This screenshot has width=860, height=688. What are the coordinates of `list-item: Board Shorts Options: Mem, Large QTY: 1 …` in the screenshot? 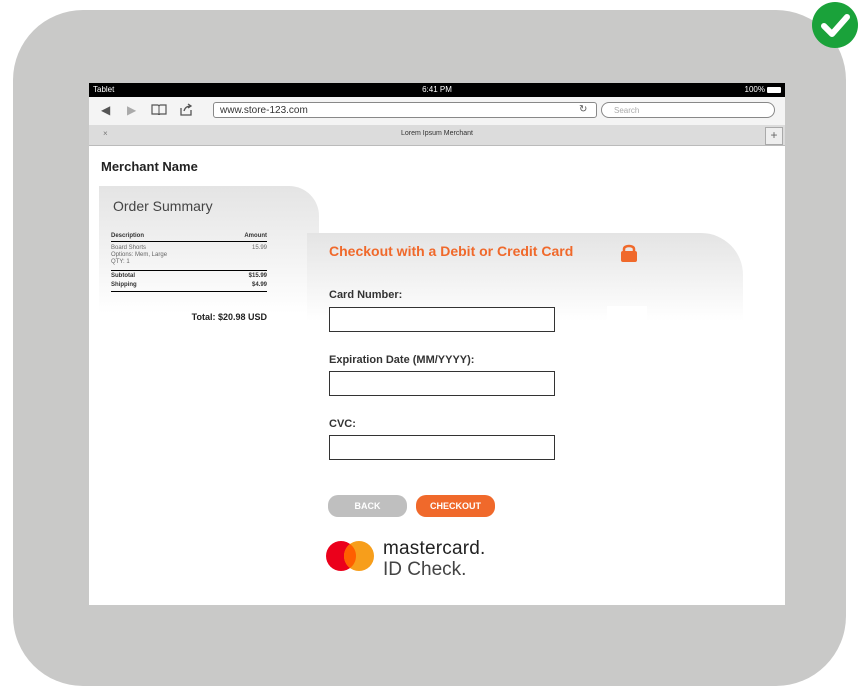 It's located at (189, 255).